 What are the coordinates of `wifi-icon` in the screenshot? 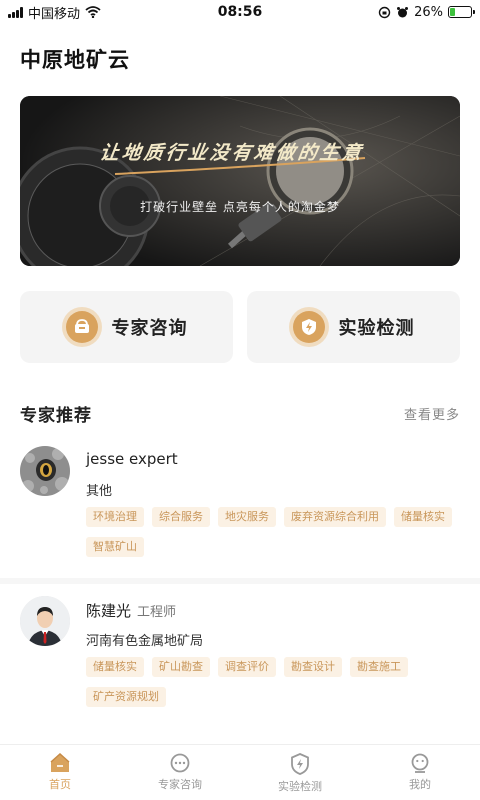 It's located at (93, 12).